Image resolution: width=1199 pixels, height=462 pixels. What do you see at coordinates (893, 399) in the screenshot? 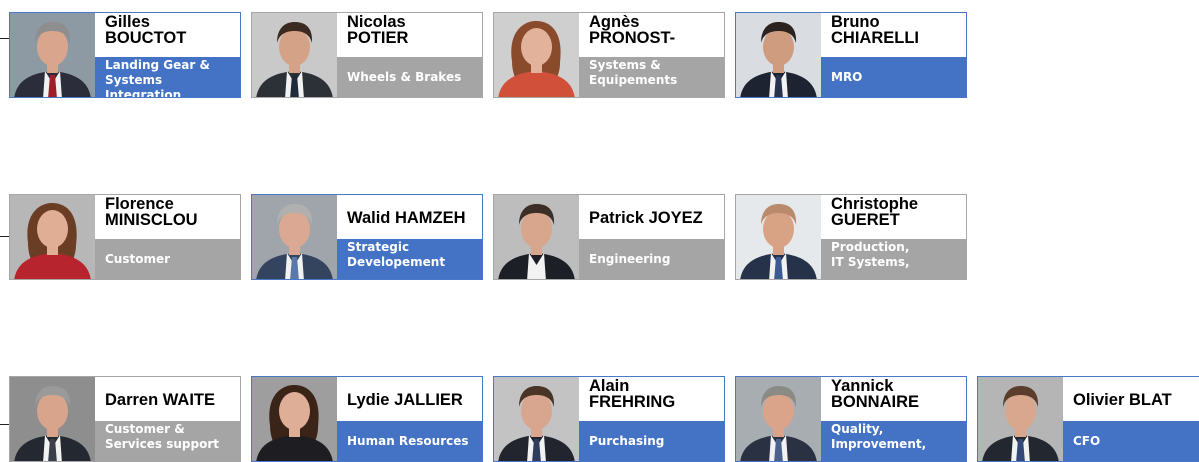
I see `person-name: Yannick BONNAIRE` at bounding box center [893, 399].